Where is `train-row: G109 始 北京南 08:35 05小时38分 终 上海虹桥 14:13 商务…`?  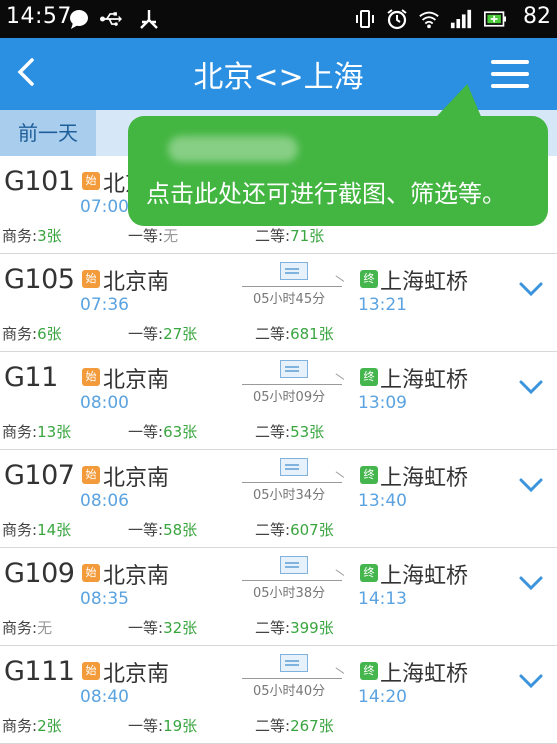 train-row: G109 始 北京南 08:35 05小时38分 终 上海虹桥 14:13 商务… is located at coordinates (278, 597).